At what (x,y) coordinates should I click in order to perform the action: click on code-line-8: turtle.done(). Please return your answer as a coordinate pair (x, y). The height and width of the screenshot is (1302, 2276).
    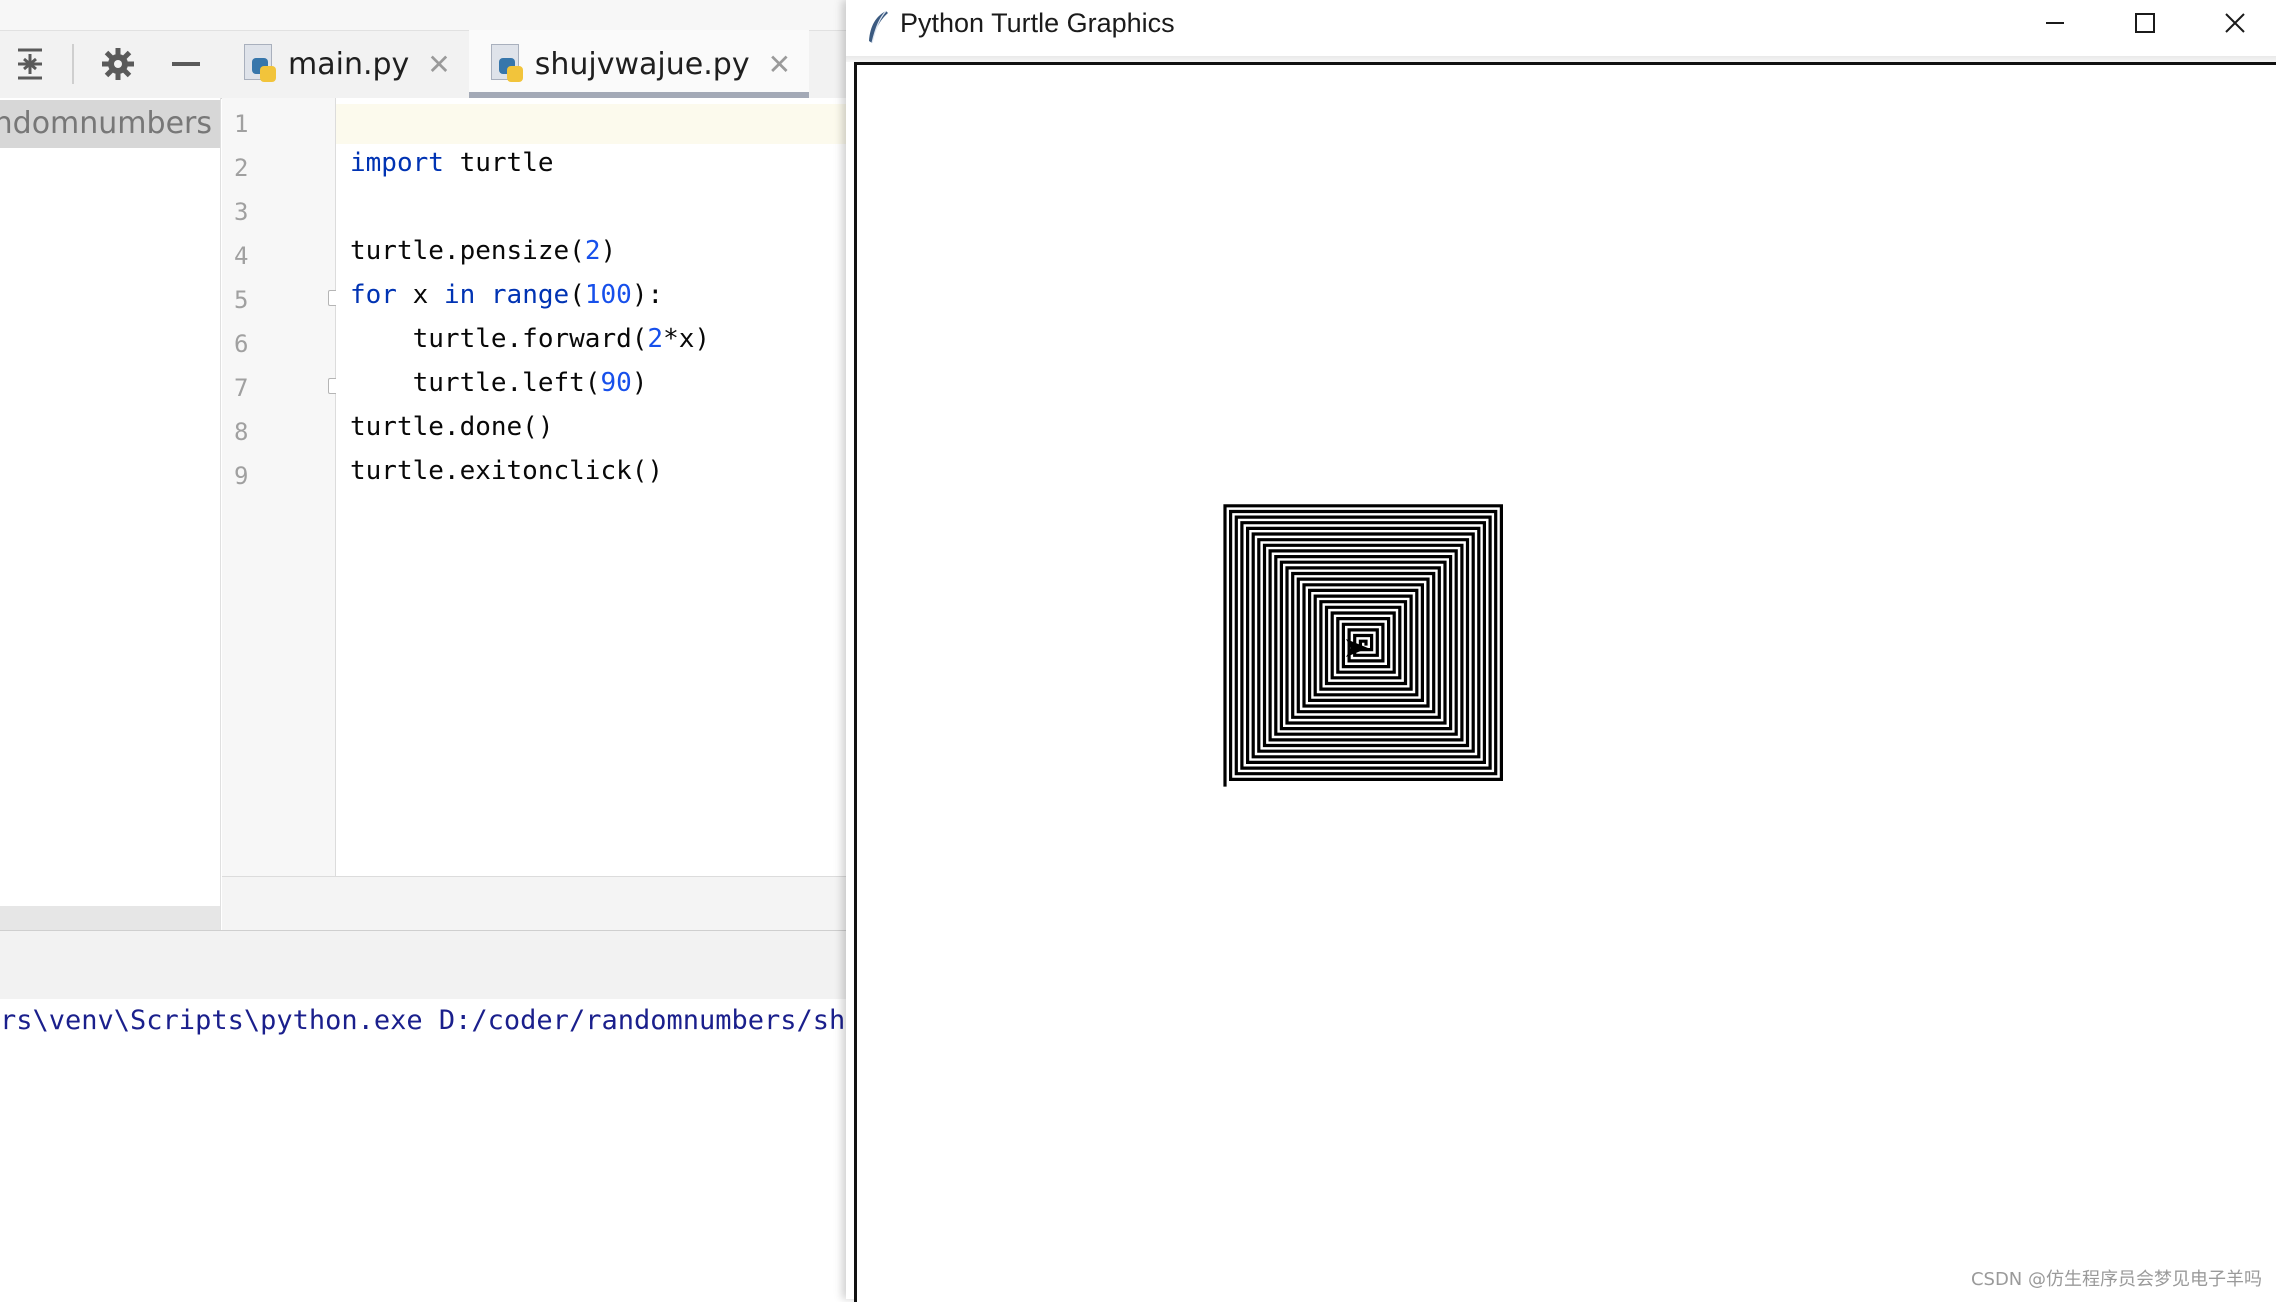
    Looking at the image, I should click on (452, 427).